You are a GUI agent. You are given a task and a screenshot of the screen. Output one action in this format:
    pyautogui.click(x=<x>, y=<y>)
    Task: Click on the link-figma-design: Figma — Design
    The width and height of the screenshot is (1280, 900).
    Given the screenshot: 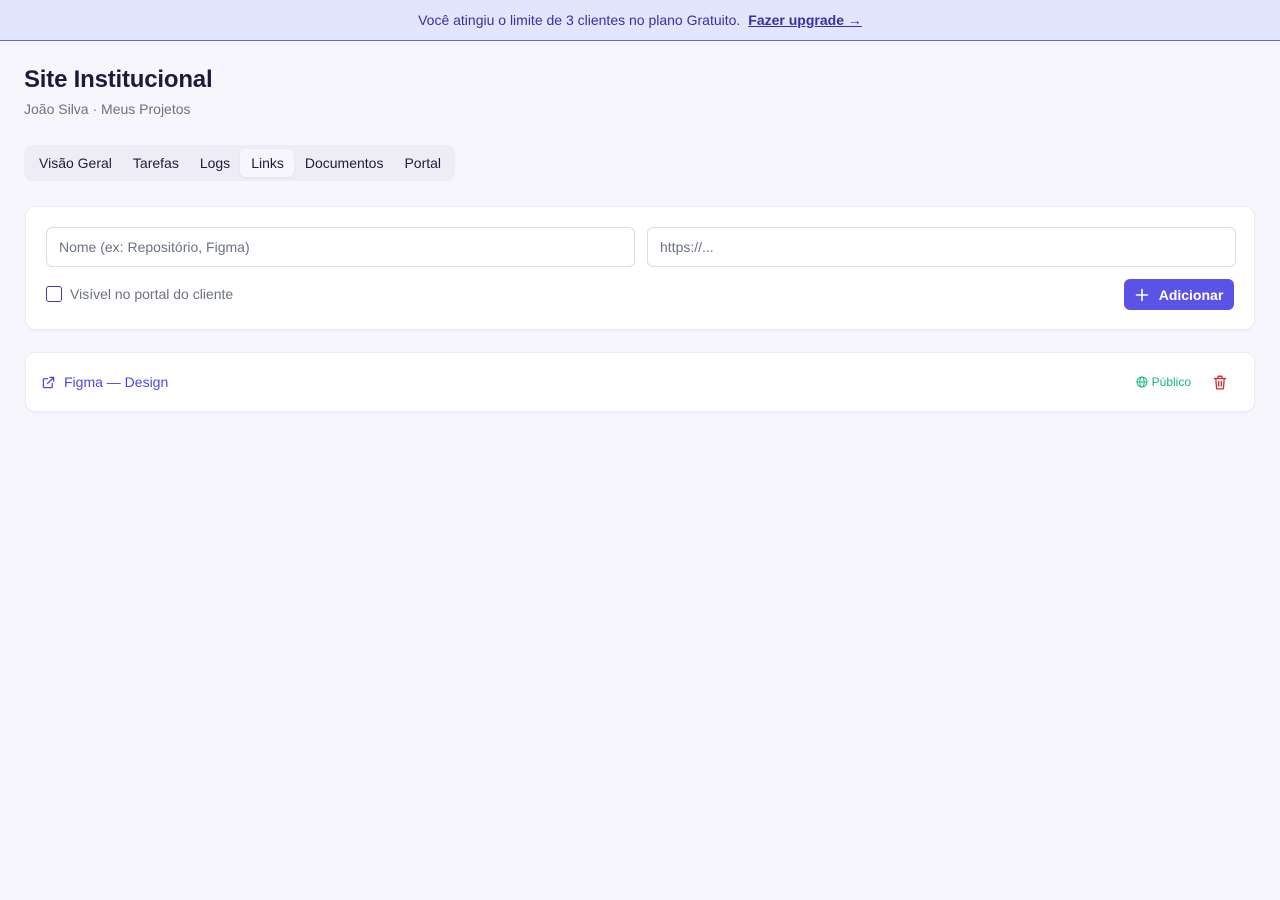 What is the action you would take?
    pyautogui.click(x=105, y=382)
    